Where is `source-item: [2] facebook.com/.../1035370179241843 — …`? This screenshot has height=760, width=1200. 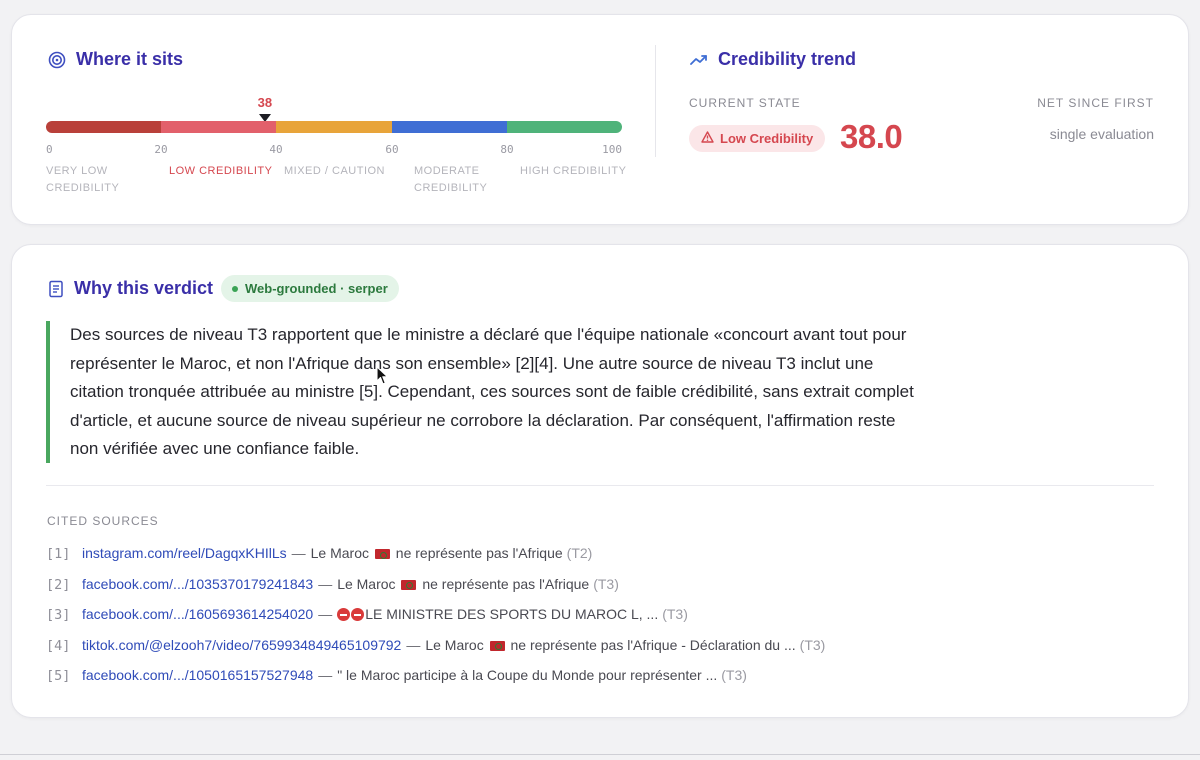
source-item: [2] facebook.com/.../1035370179241843 — … is located at coordinates (596, 591).